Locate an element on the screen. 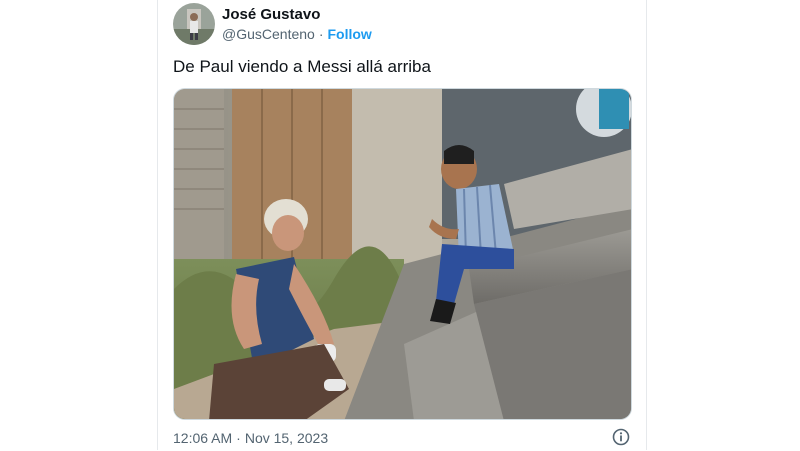 Image resolution: width=800 pixels, height=451 pixels. author-handle-row: @GusCenteno · Follow is located at coordinates (297, 34).